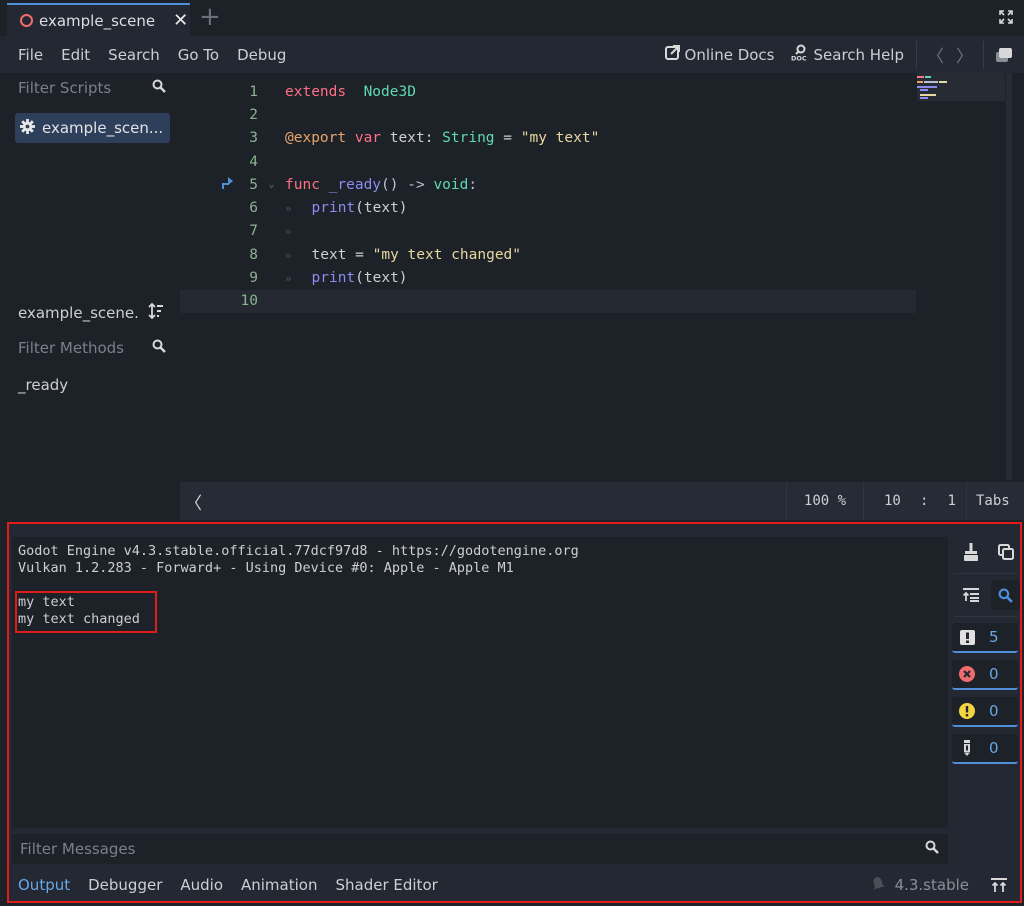 This screenshot has height=906, width=1024. What do you see at coordinates (507, 138) in the screenshot?
I see `code-token: =` at bounding box center [507, 138].